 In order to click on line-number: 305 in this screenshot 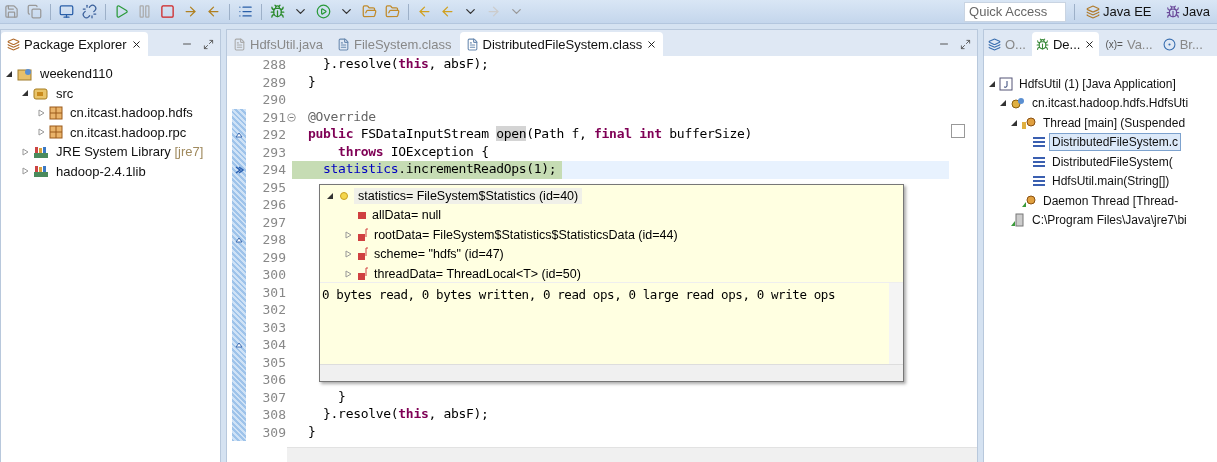, I will do `click(273, 362)`.